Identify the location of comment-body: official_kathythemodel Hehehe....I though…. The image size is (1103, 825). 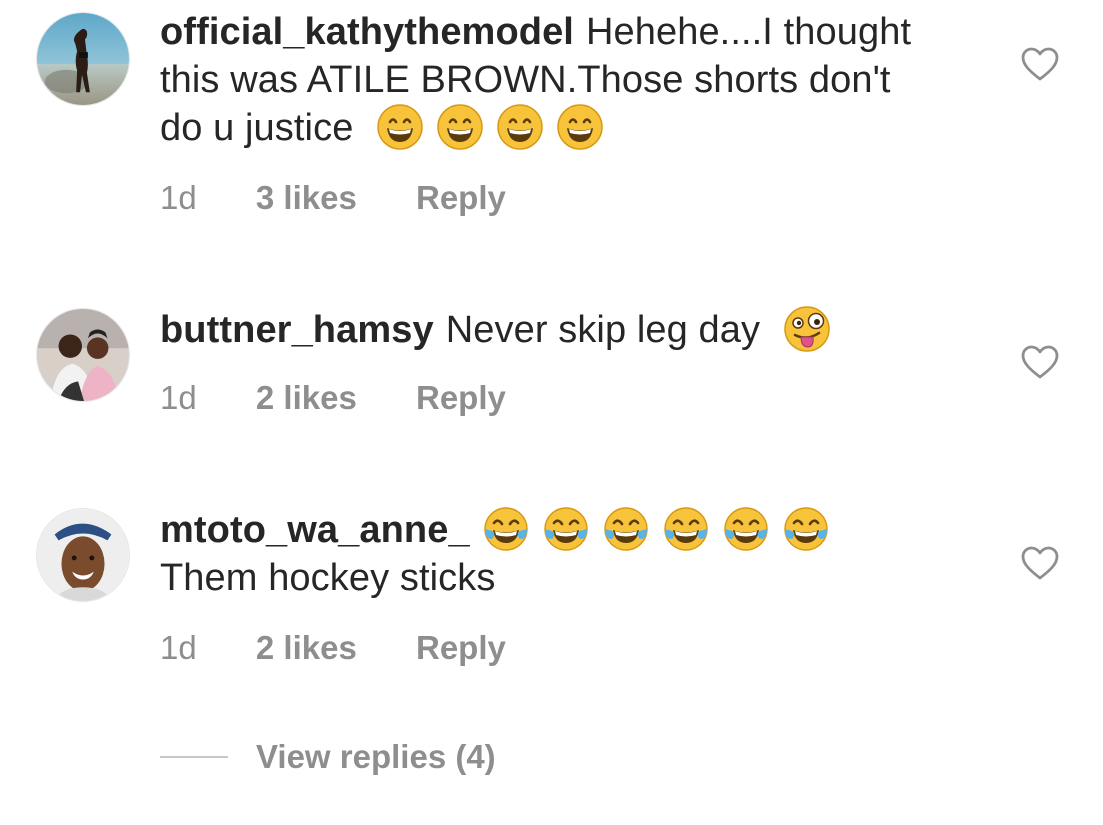
(550, 80).